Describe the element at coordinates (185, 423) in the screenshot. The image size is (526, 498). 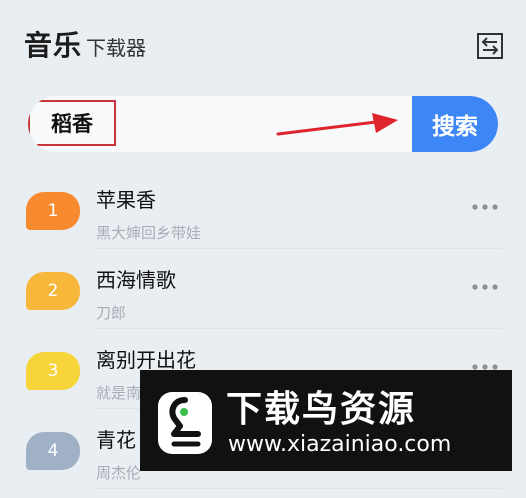
I see `bird-logo-icon` at that location.